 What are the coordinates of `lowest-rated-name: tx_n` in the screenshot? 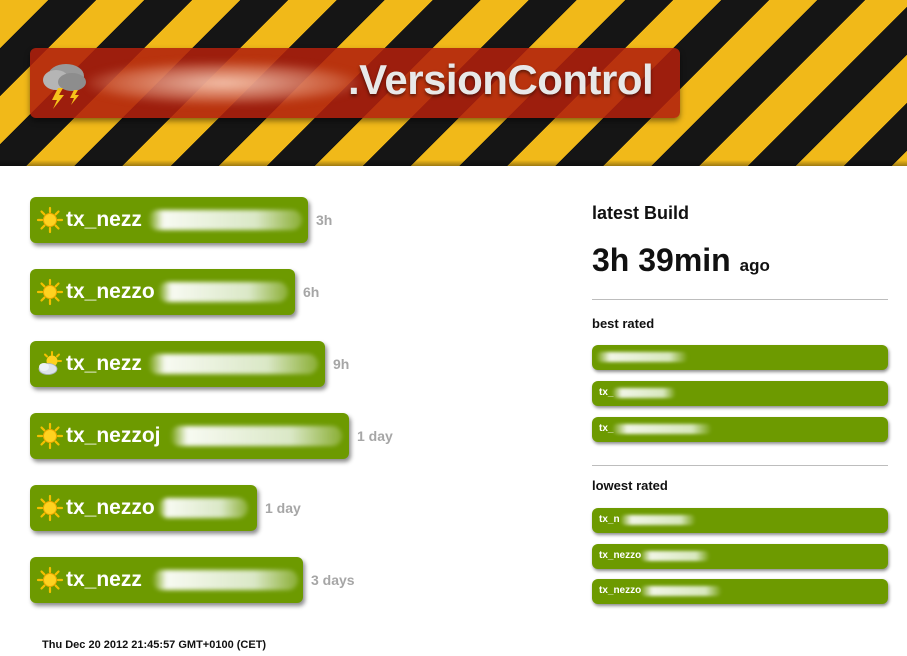 It's located at (609, 519).